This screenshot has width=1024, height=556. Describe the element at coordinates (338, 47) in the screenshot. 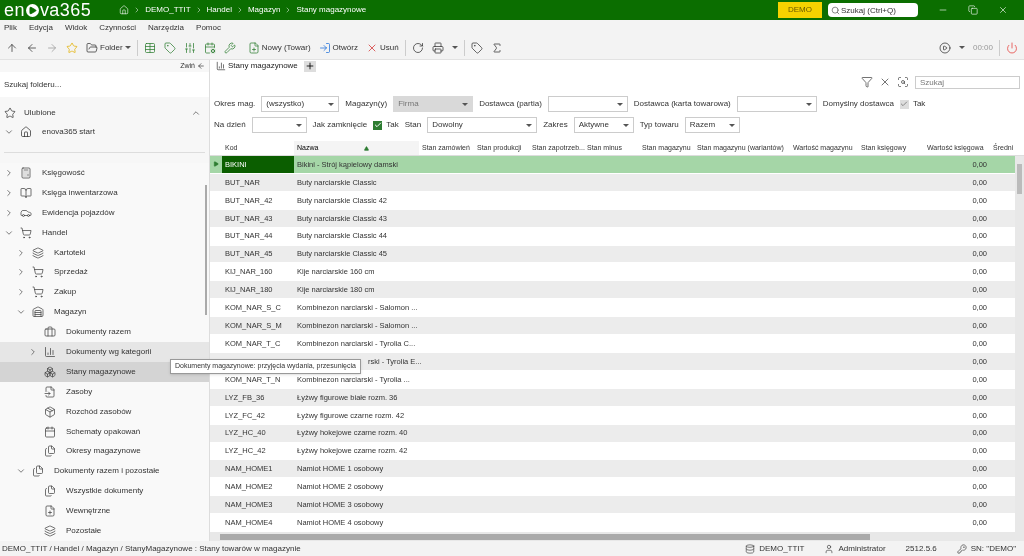

I see `open-button: Otwórz` at that location.